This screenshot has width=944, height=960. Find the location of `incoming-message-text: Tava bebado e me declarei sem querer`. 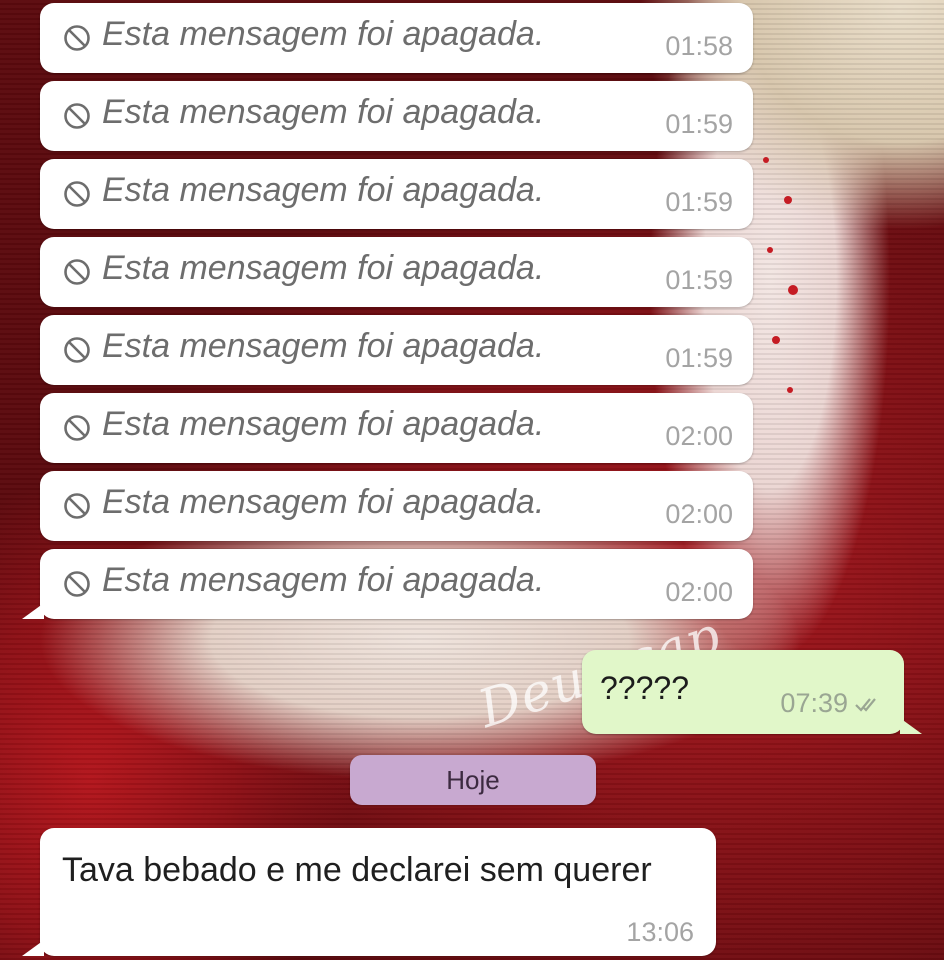

incoming-message-text: Tava bebado e me declarei sem querer is located at coordinates (357, 870).